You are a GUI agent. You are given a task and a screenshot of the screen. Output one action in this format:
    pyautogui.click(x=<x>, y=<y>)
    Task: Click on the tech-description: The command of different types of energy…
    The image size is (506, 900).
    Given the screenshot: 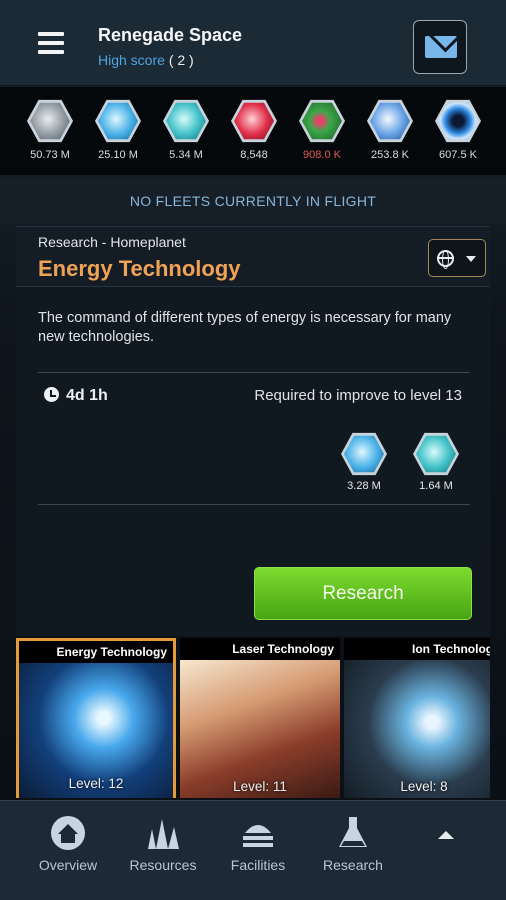 What is the action you would take?
    pyautogui.click(x=245, y=327)
    